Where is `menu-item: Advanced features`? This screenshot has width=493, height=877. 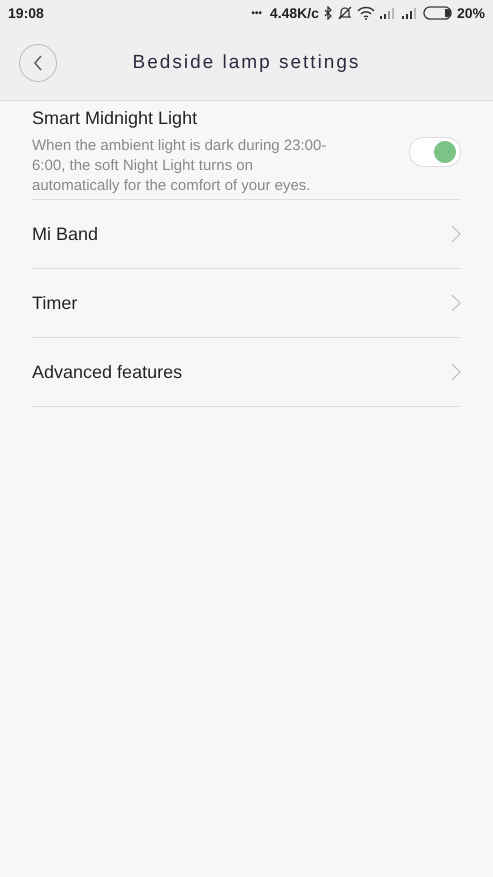 menu-item: Advanced features is located at coordinates (246, 372).